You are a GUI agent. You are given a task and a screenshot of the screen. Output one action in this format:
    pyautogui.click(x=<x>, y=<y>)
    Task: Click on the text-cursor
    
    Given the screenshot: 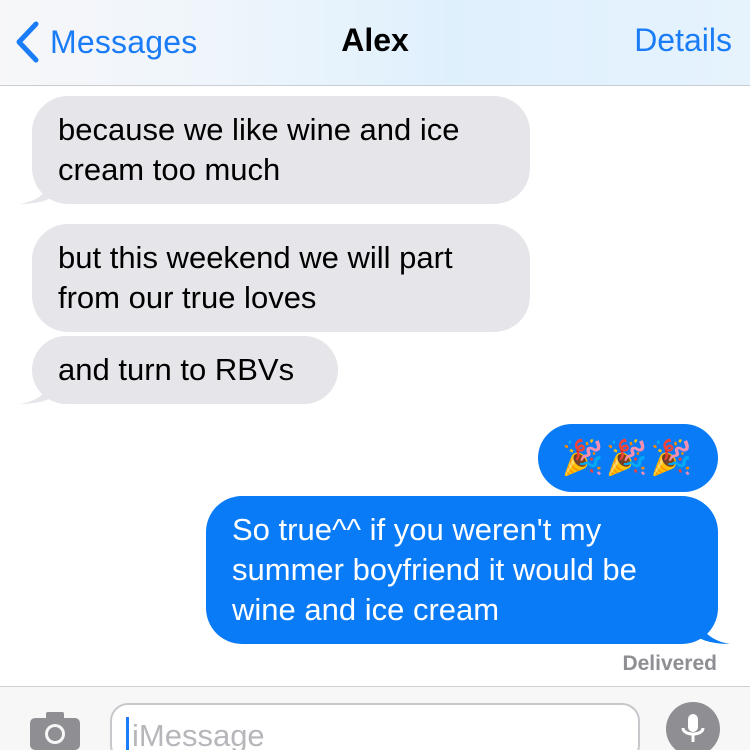 What is the action you would take?
    pyautogui.click(x=127, y=733)
    